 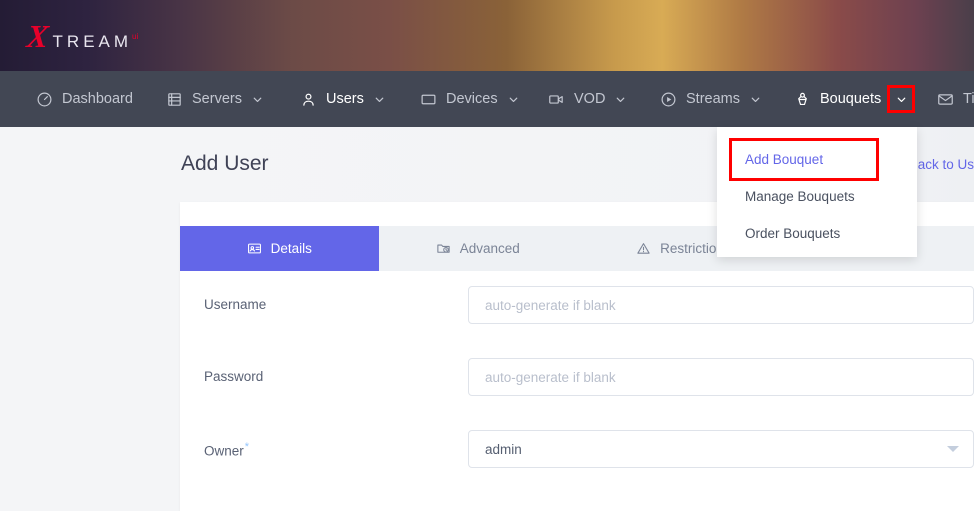 What do you see at coordinates (945, 99) in the screenshot?
I see `envelope-icon` at bounding box center [945, 99].